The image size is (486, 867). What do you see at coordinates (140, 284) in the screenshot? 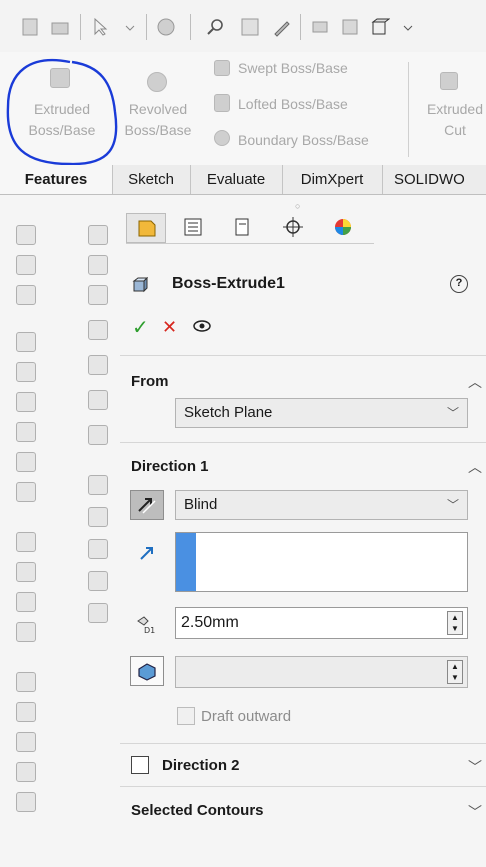
I see `boss-extrude-icon` at bounding box center [140, 284].